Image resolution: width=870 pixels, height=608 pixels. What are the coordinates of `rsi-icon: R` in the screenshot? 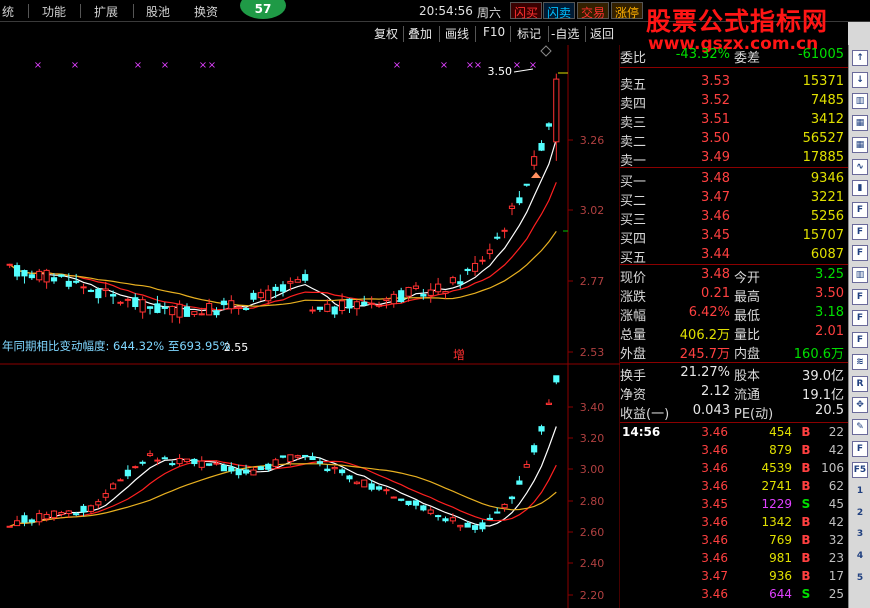 It's located at (860, 383).